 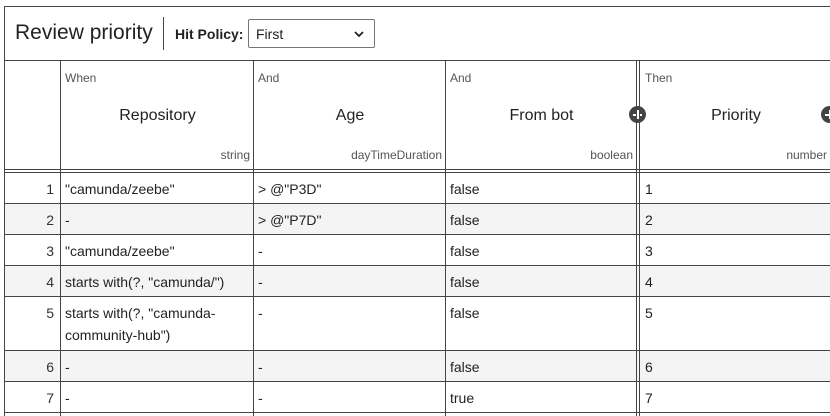 I want to click on decision-table-header: Review priority Hit Policy: First, so click(x=417, y=34).